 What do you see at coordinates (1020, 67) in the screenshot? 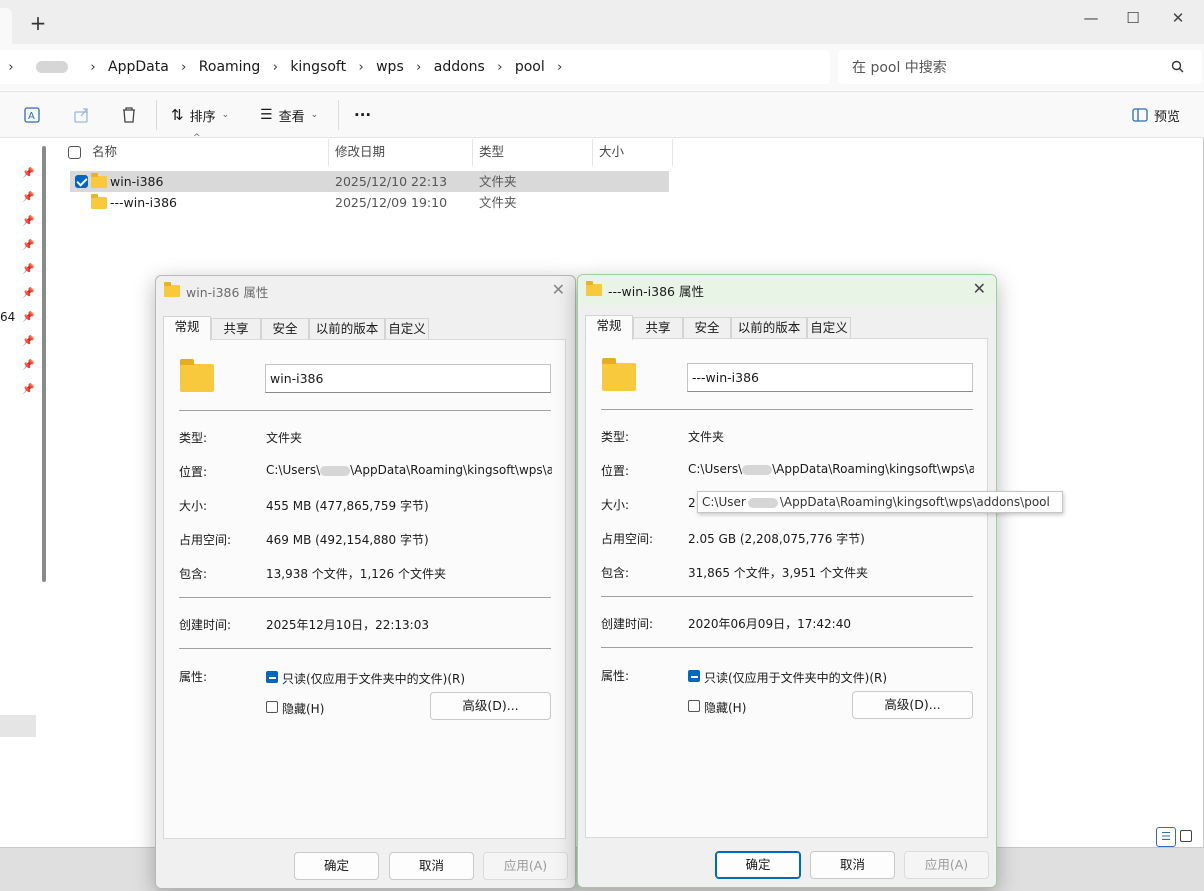
I see `search-input: 在 pool 中搜索` at bounding box center [1020, 67].